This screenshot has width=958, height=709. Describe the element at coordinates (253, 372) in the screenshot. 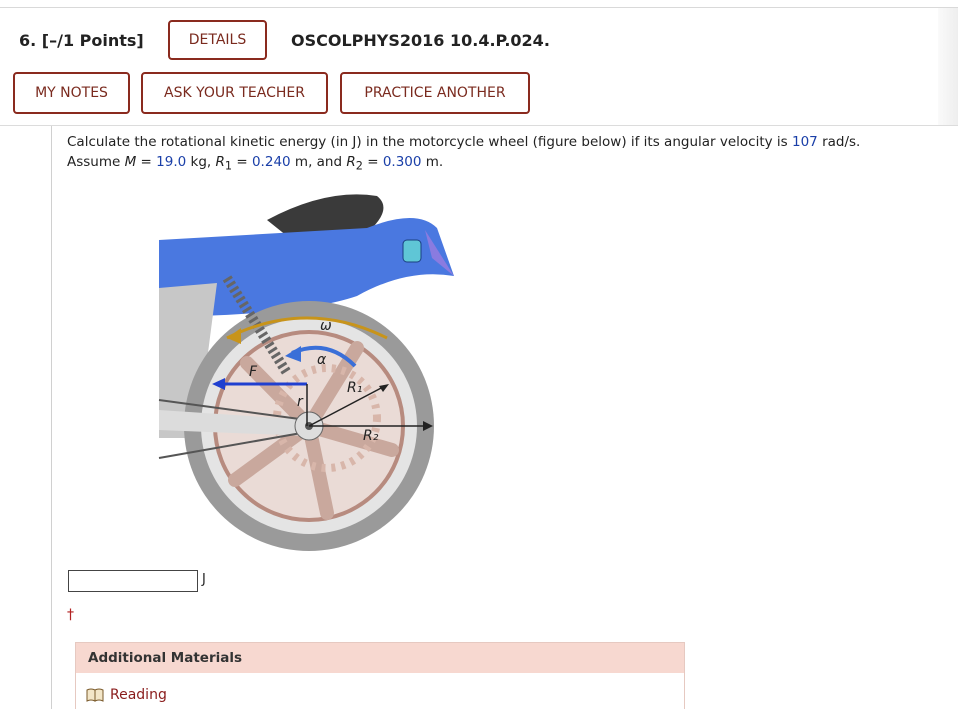

I see `force-label: F` at that location.